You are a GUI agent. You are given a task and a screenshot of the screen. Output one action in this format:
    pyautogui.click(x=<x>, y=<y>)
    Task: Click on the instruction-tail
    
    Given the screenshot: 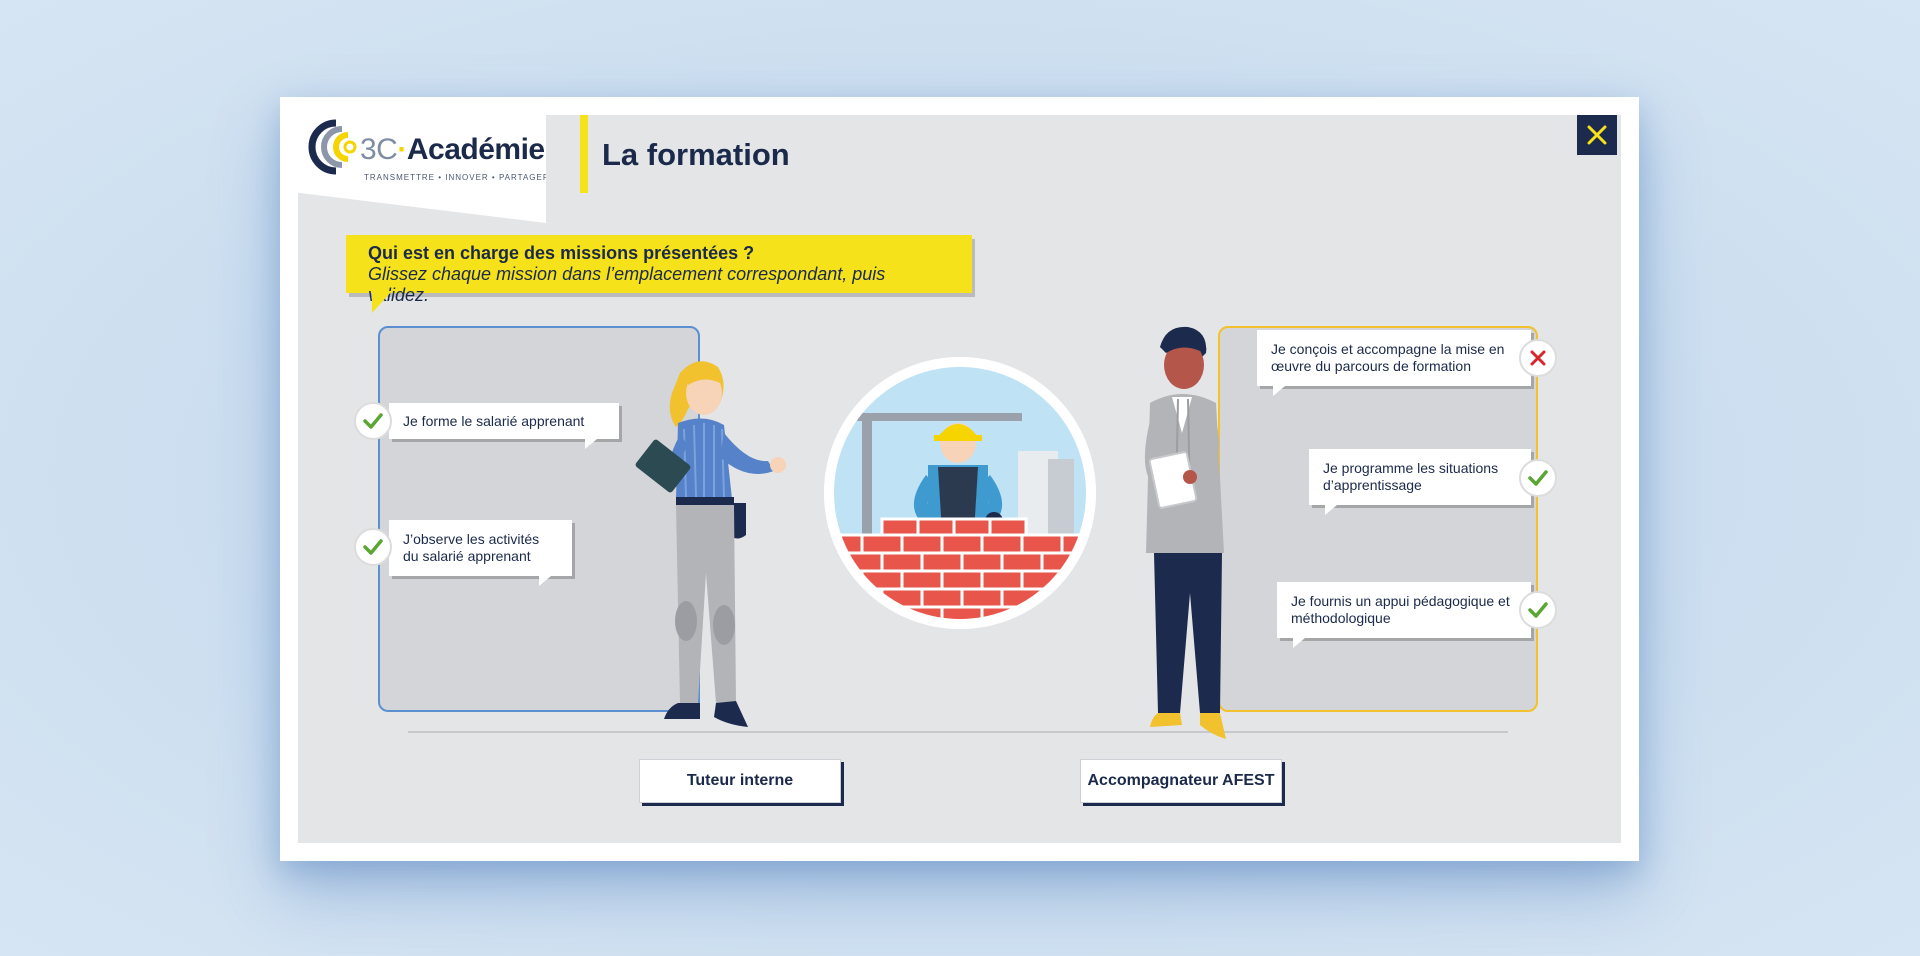 What is the action you would take?
    pyautogui.click(x=382, y=302)
    